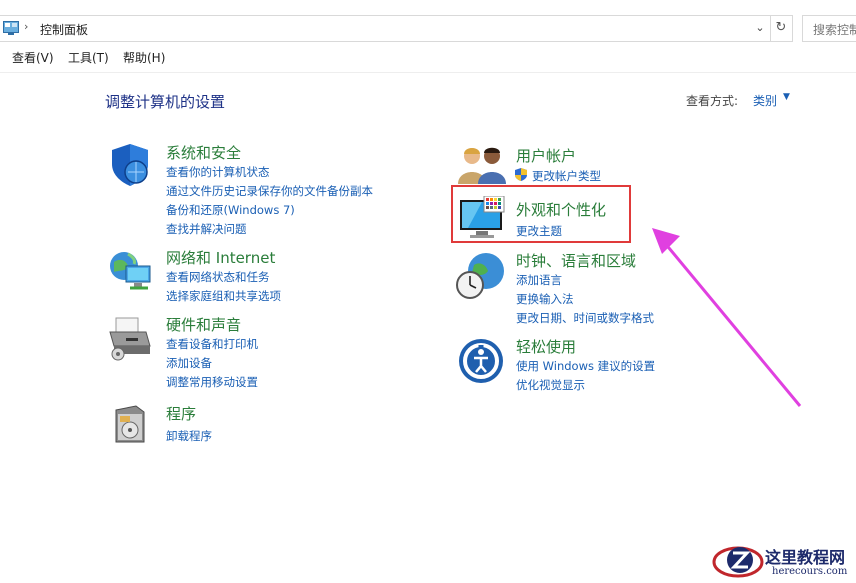 This screenshot has height=583, width=856. What do you see at coordinates (11, 28) in the screenshot?
I see `control-panel-icon` at bounding box center [11, 28].